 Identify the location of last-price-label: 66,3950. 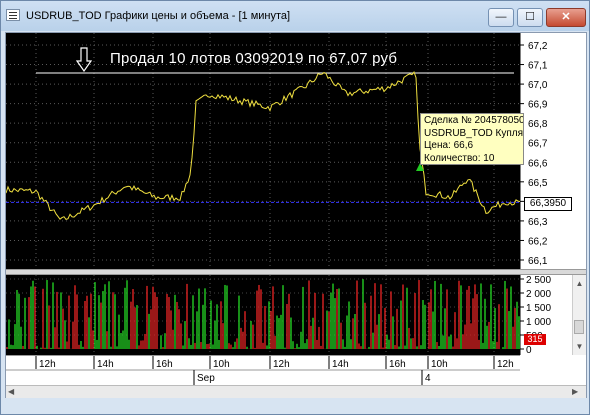
(548, 204).